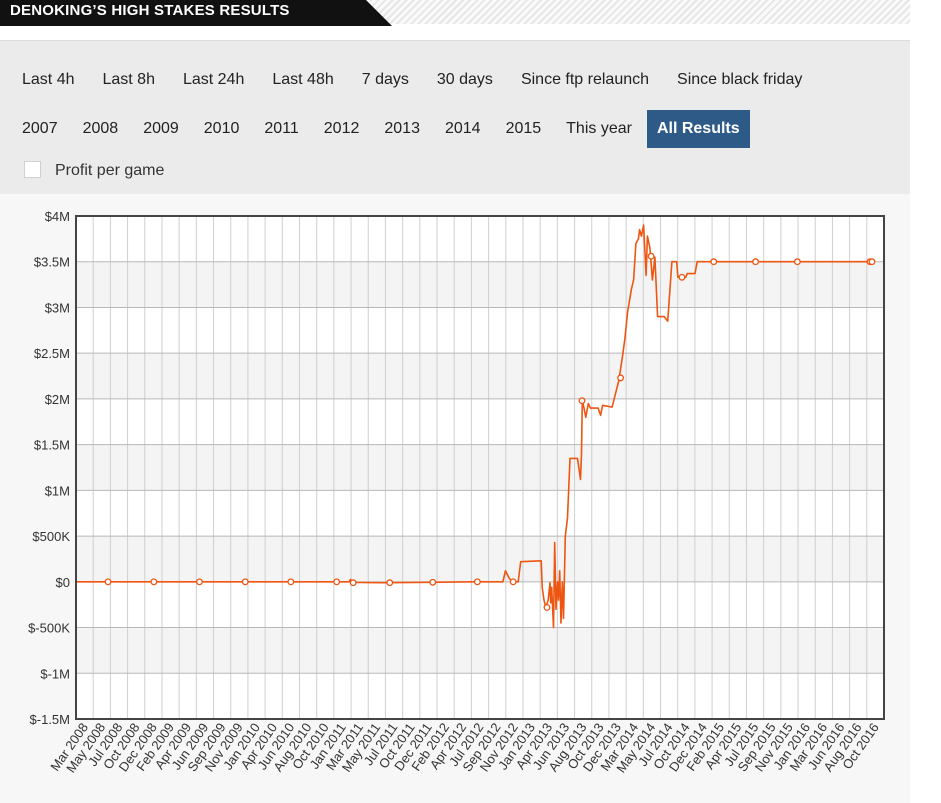  Describe the element at coordinates (739, 80) in the screenshot. I see `filter-button-since-black-friday: Since black friday` at that location.